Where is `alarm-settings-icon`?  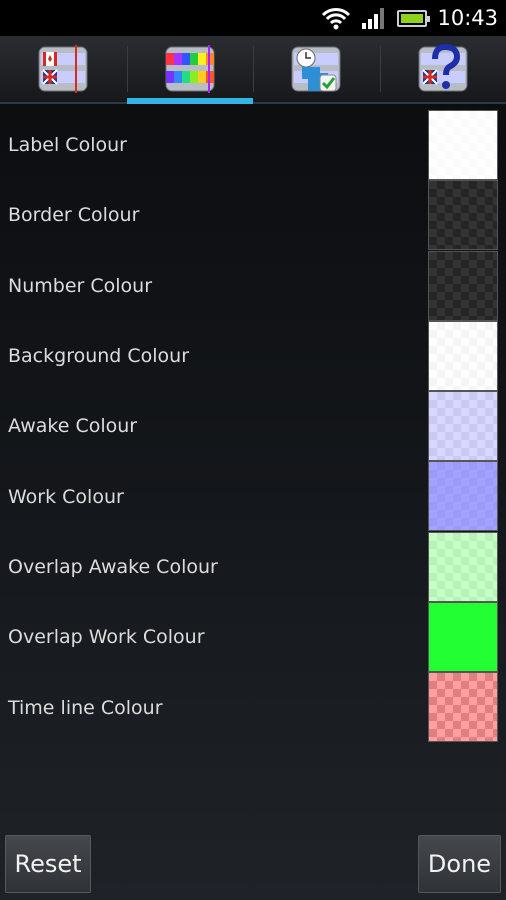
alarm-settings-icon is located at coordinates (316, 69).